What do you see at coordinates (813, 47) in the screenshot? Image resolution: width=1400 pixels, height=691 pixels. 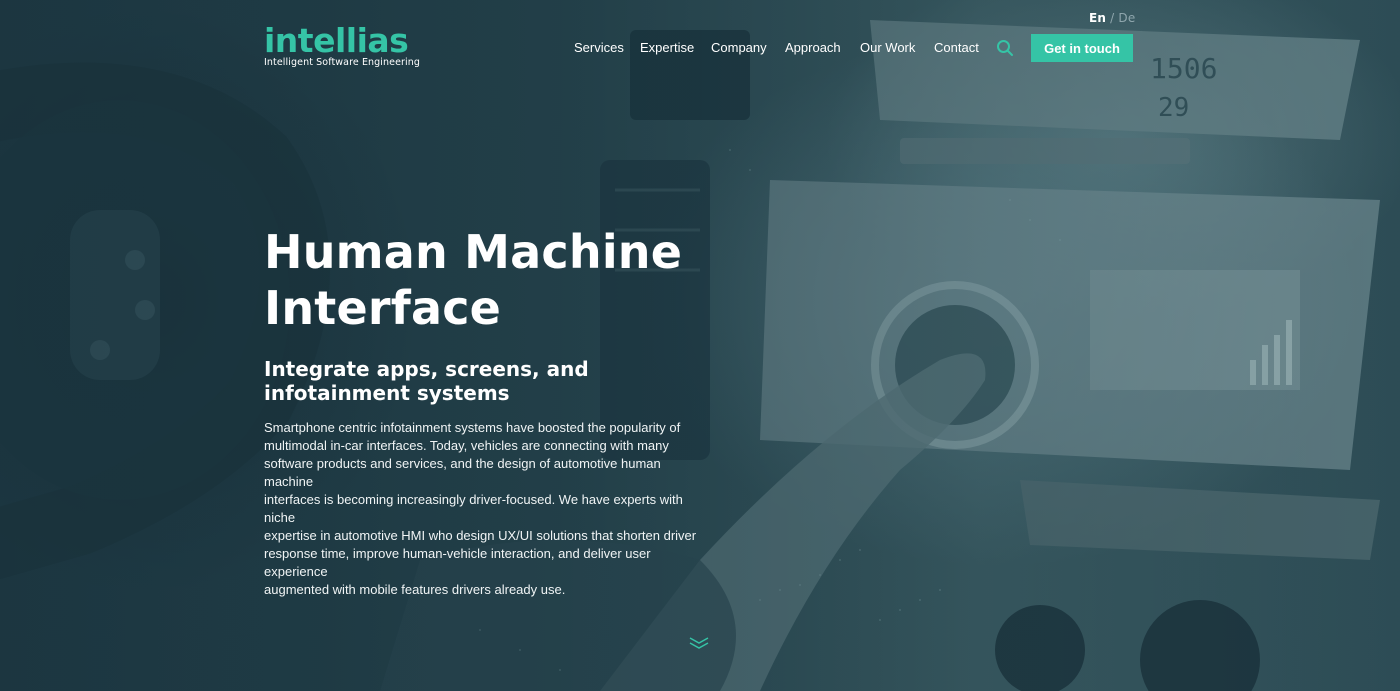 I see `nav-approach: Approach` at bounding box center [813, 47].